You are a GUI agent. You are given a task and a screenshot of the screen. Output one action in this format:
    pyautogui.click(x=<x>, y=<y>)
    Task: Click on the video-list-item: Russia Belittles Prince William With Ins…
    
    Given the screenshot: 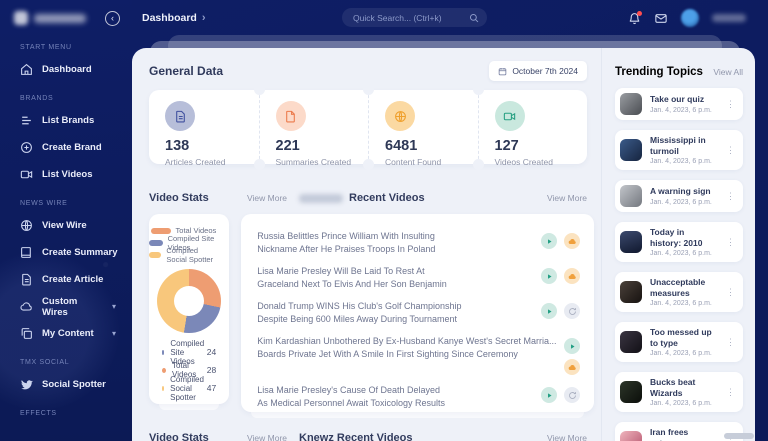 What is the action you would take?
    pyautogui.click(x=419, y=243)
    